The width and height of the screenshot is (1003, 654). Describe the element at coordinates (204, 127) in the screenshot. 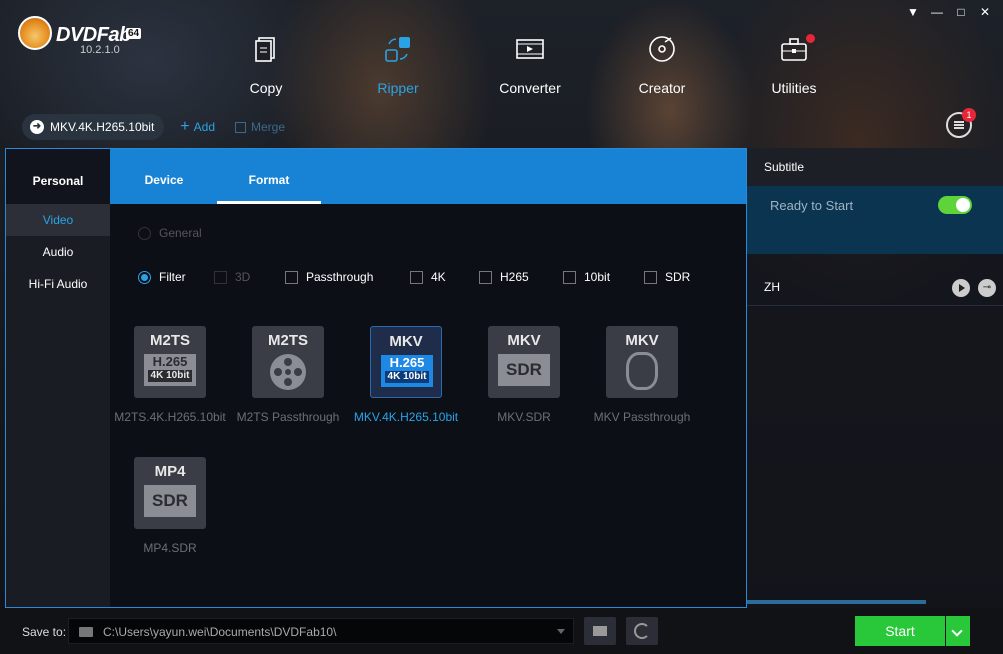

I see `add-label: Add` at that location.